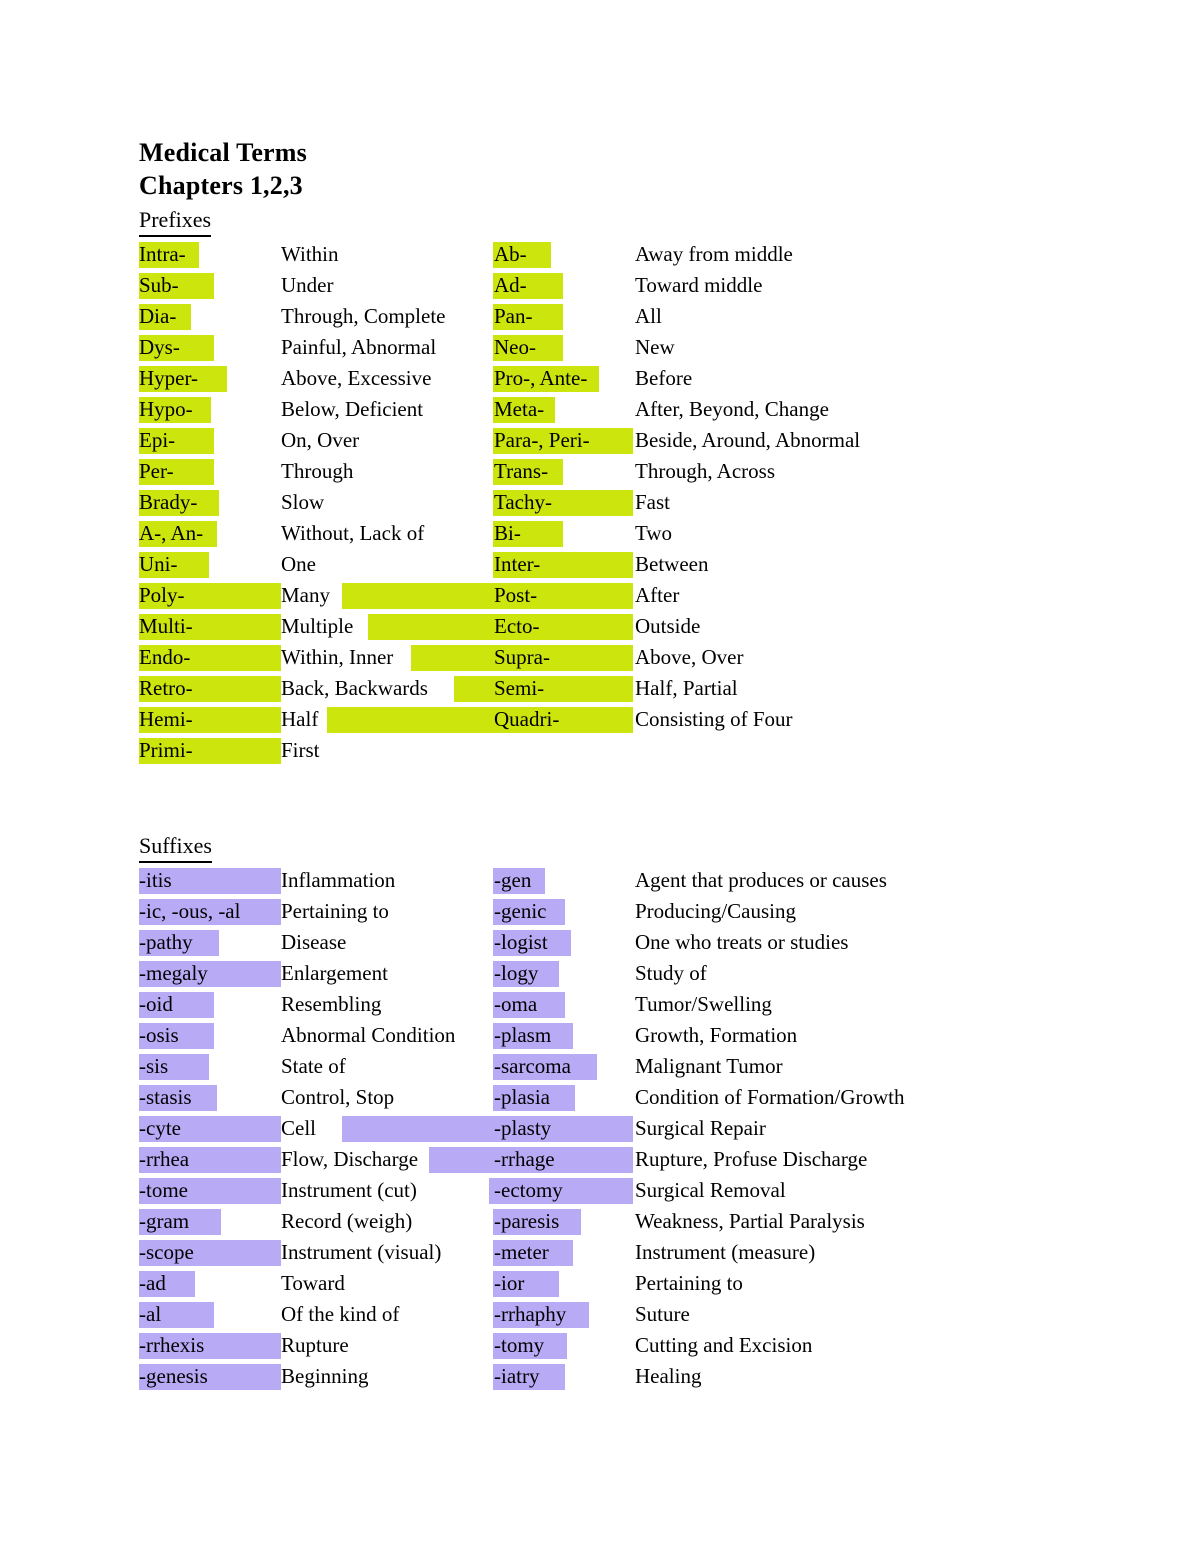 The width and height of the screenshot is (1200, 1553). I want to click on meaning-cell: Above, Excessive, so click(356, 378).